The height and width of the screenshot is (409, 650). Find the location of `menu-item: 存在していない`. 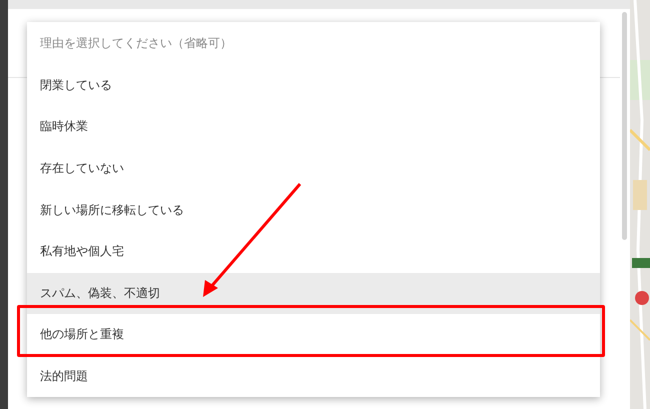

menu-item: 存在していない is located at coordinates (313, 169).